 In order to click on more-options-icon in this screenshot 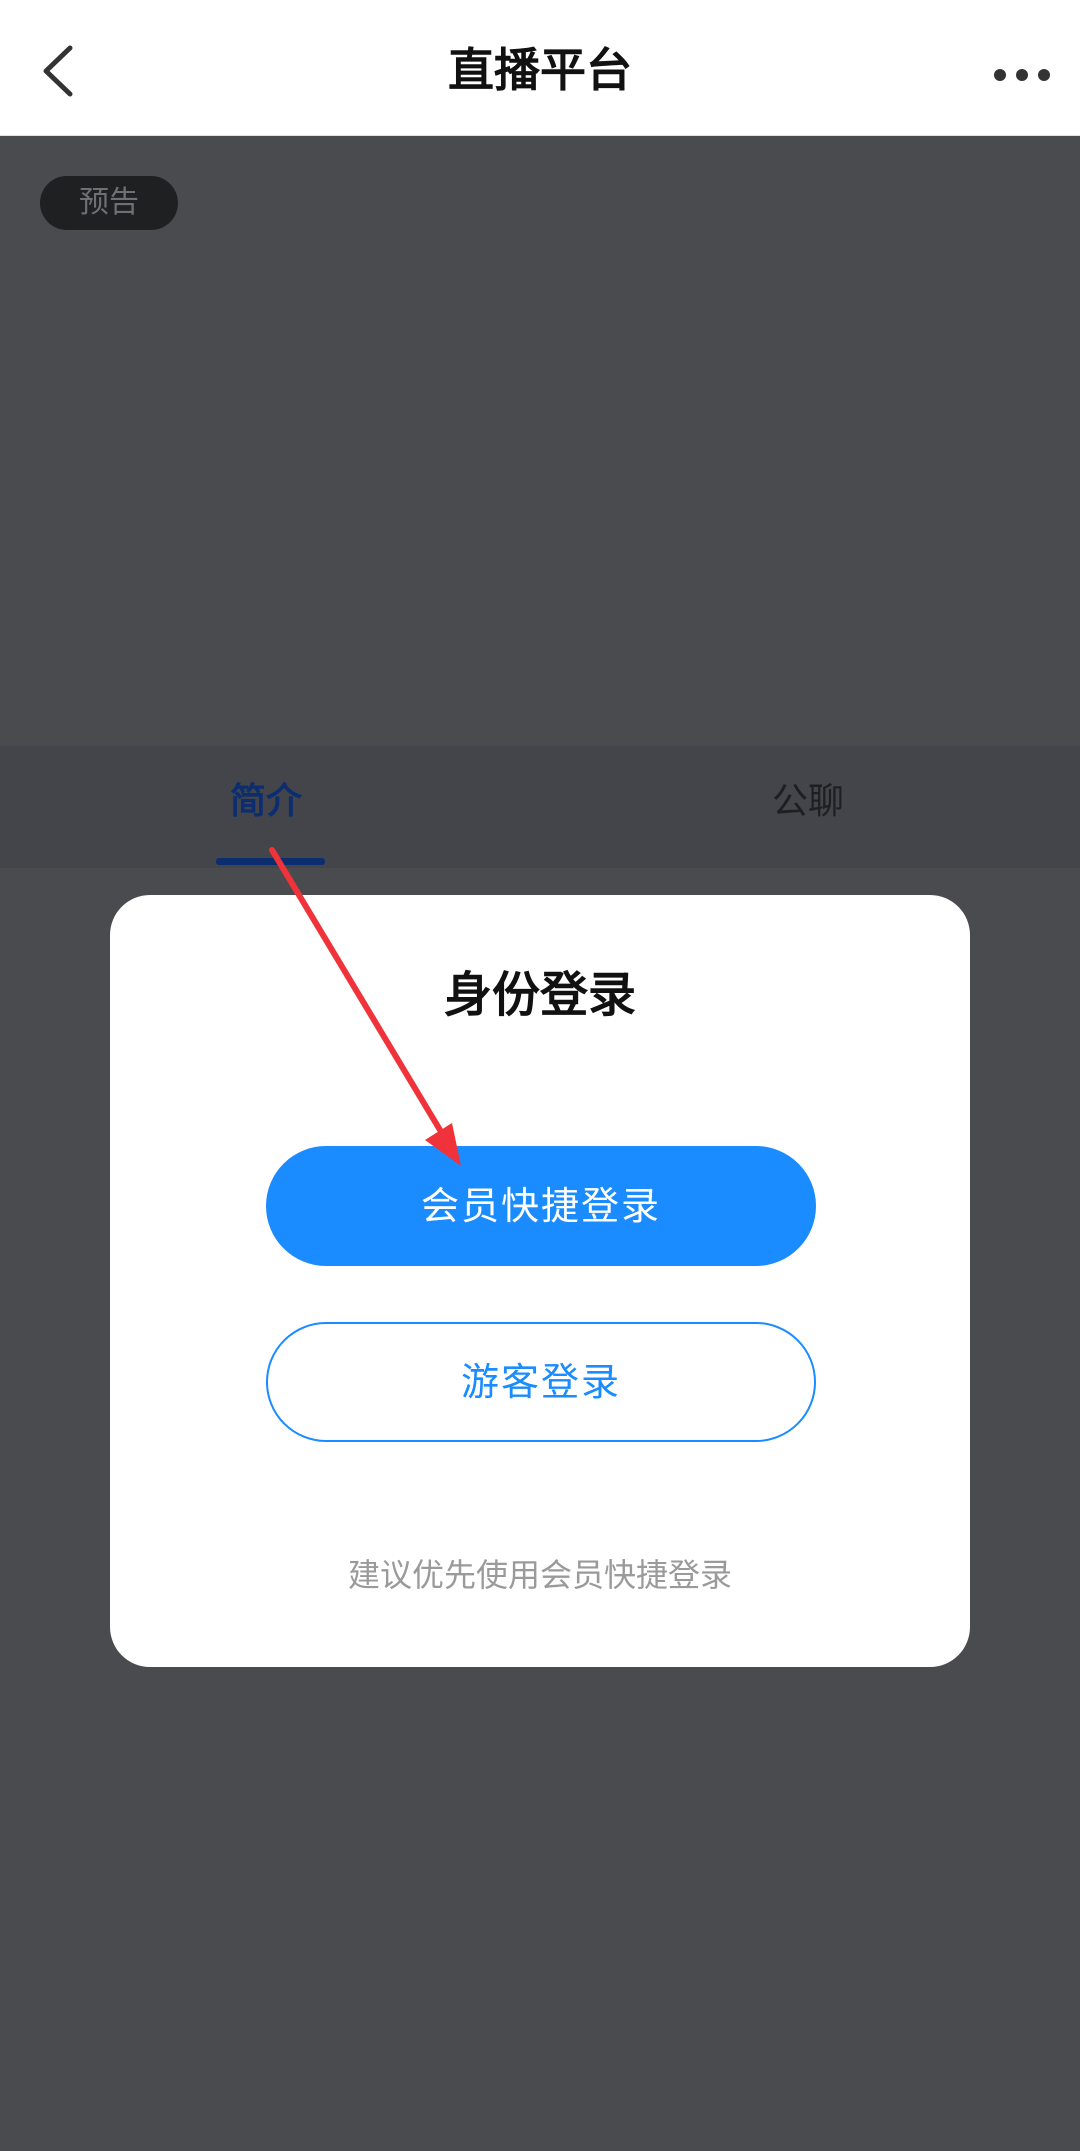, I will do `click(1022, 75)`.